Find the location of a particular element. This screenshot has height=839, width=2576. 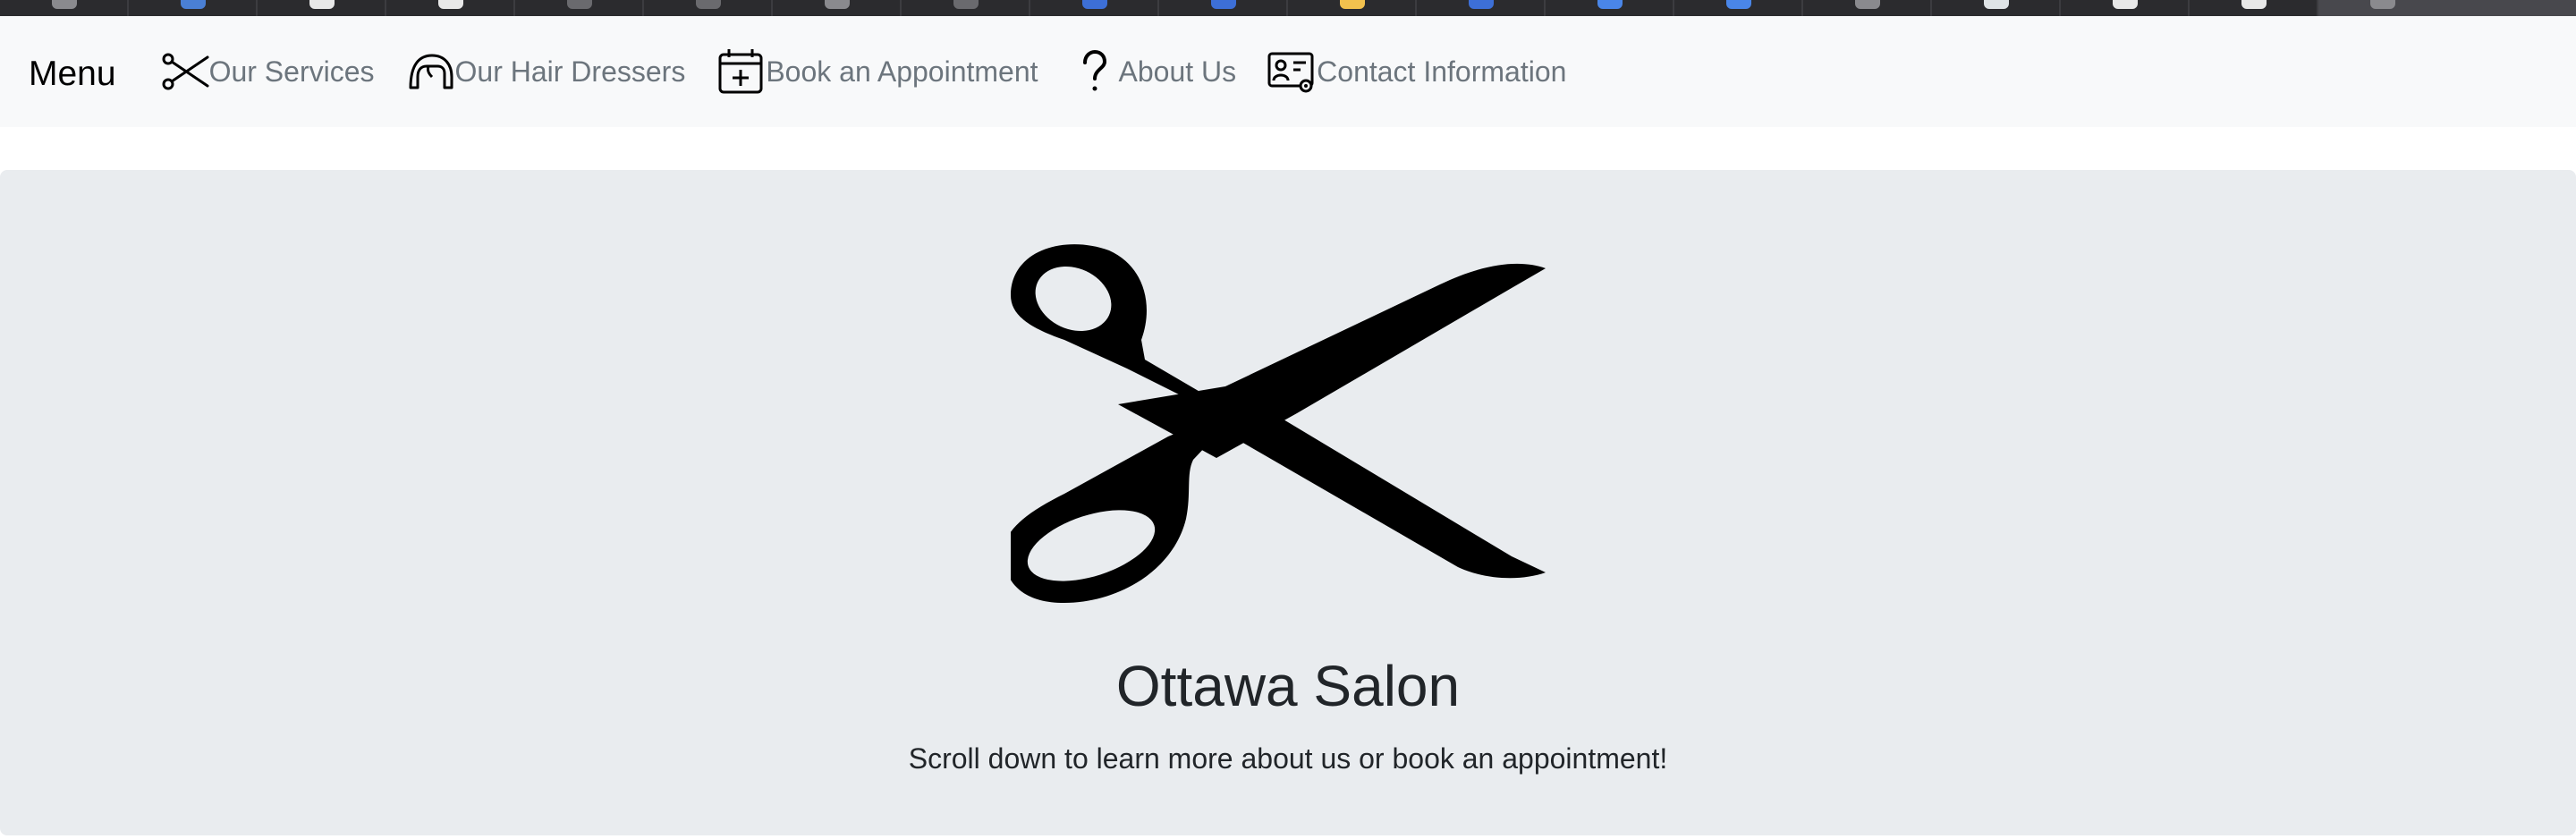

question-icon is located at coordinates (1094, 70).